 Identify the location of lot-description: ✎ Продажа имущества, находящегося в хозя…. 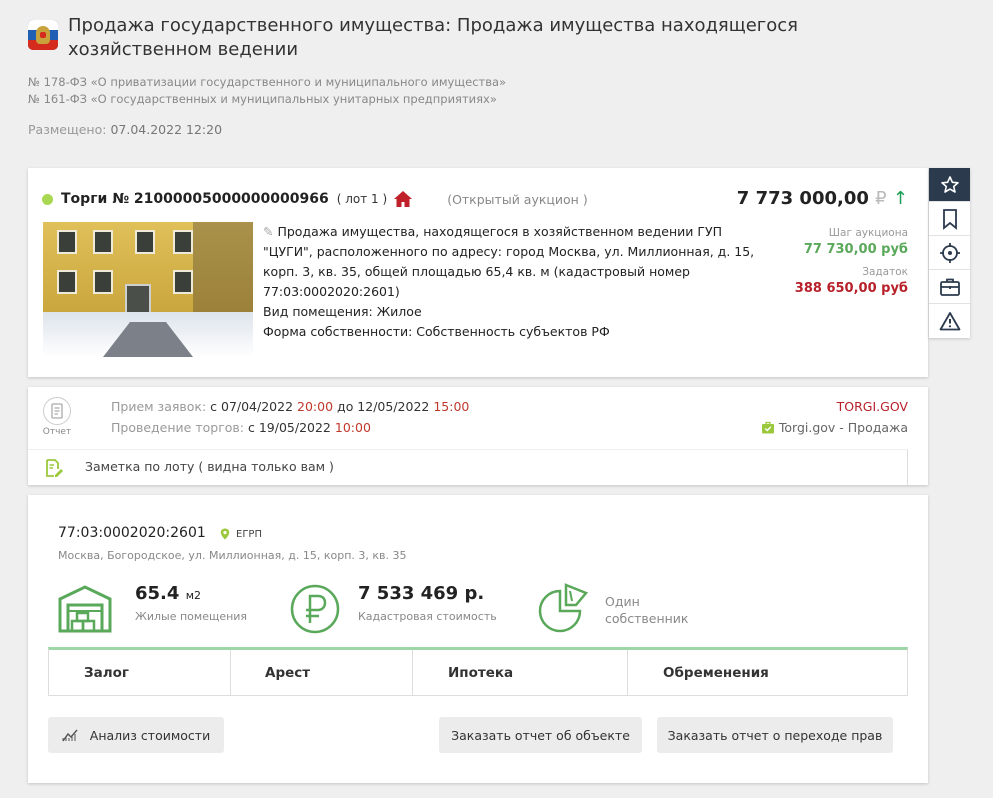
(513, 282).